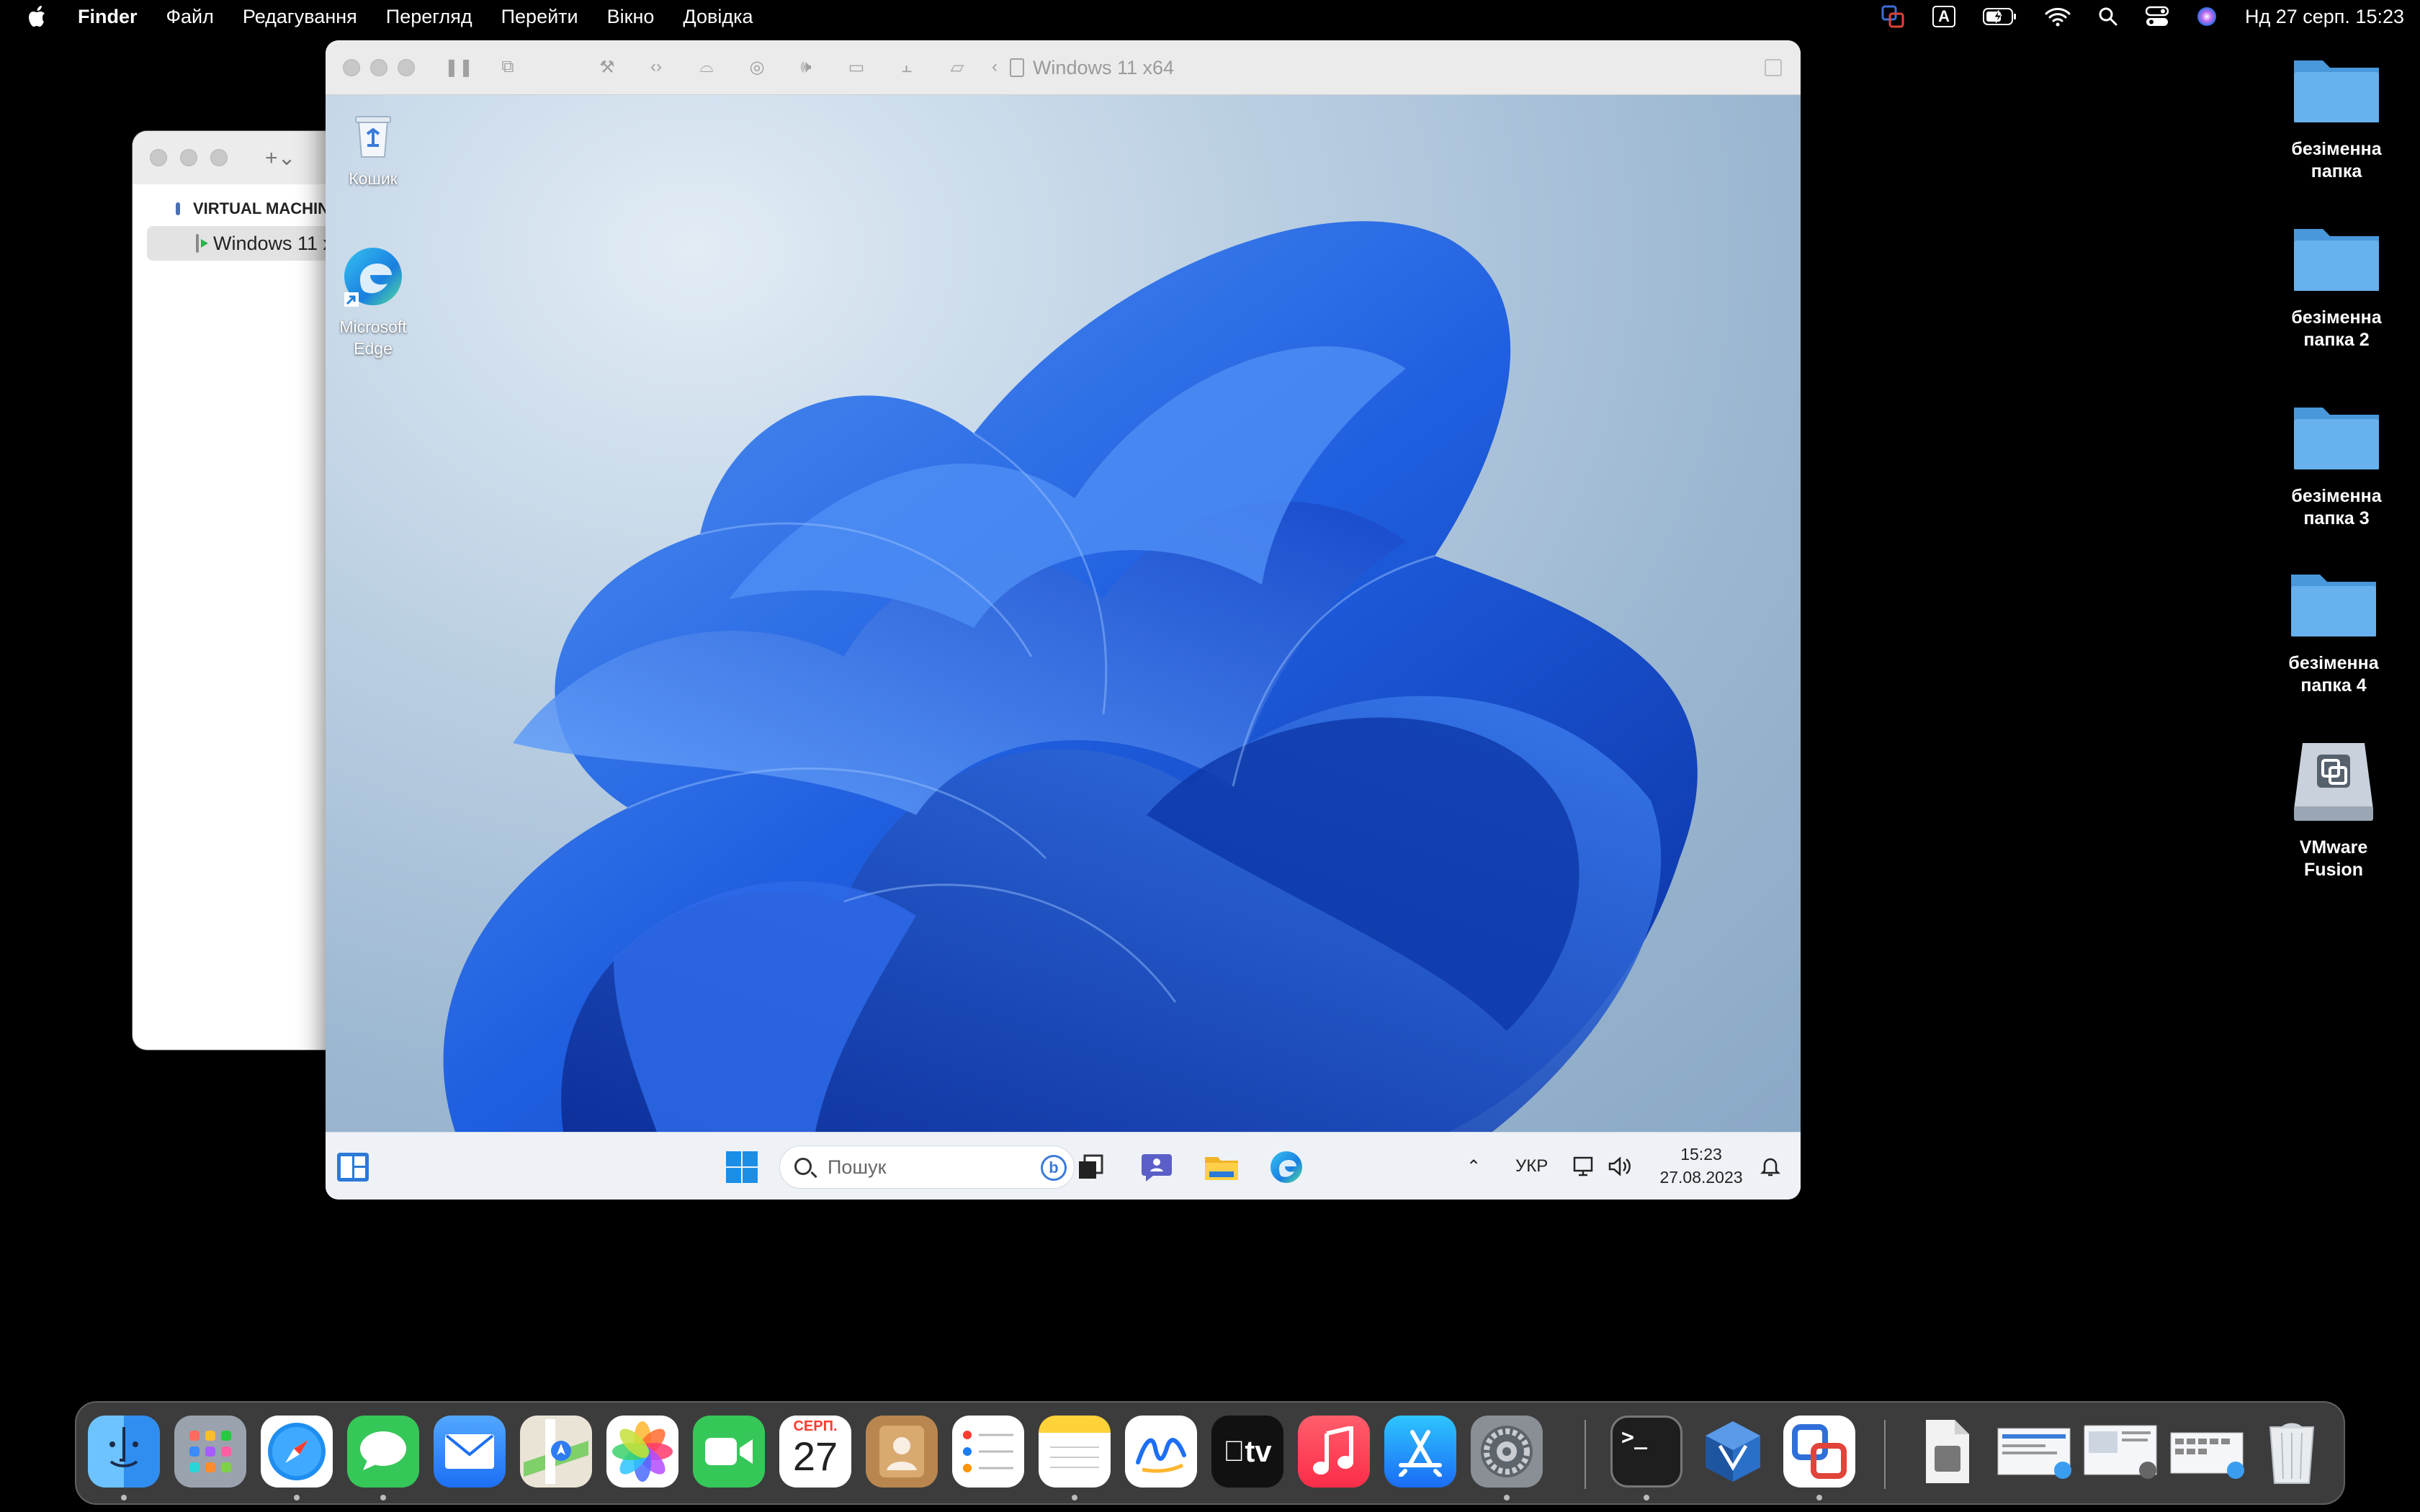 The width and height of the screenshot is (2420, 1512). What do you see at coordinates (38, 16) in the screenshot?
I see `apple-menu-icon` at bounding box center [38, 16].